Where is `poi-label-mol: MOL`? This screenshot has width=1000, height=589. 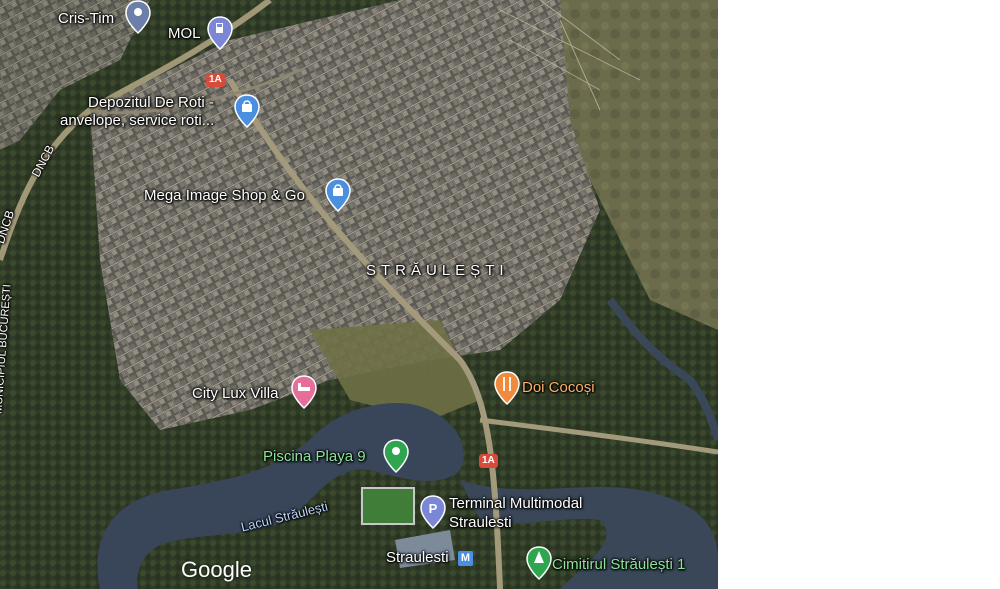 poi-label-mol: MOL is located at coordinates (184, 34).